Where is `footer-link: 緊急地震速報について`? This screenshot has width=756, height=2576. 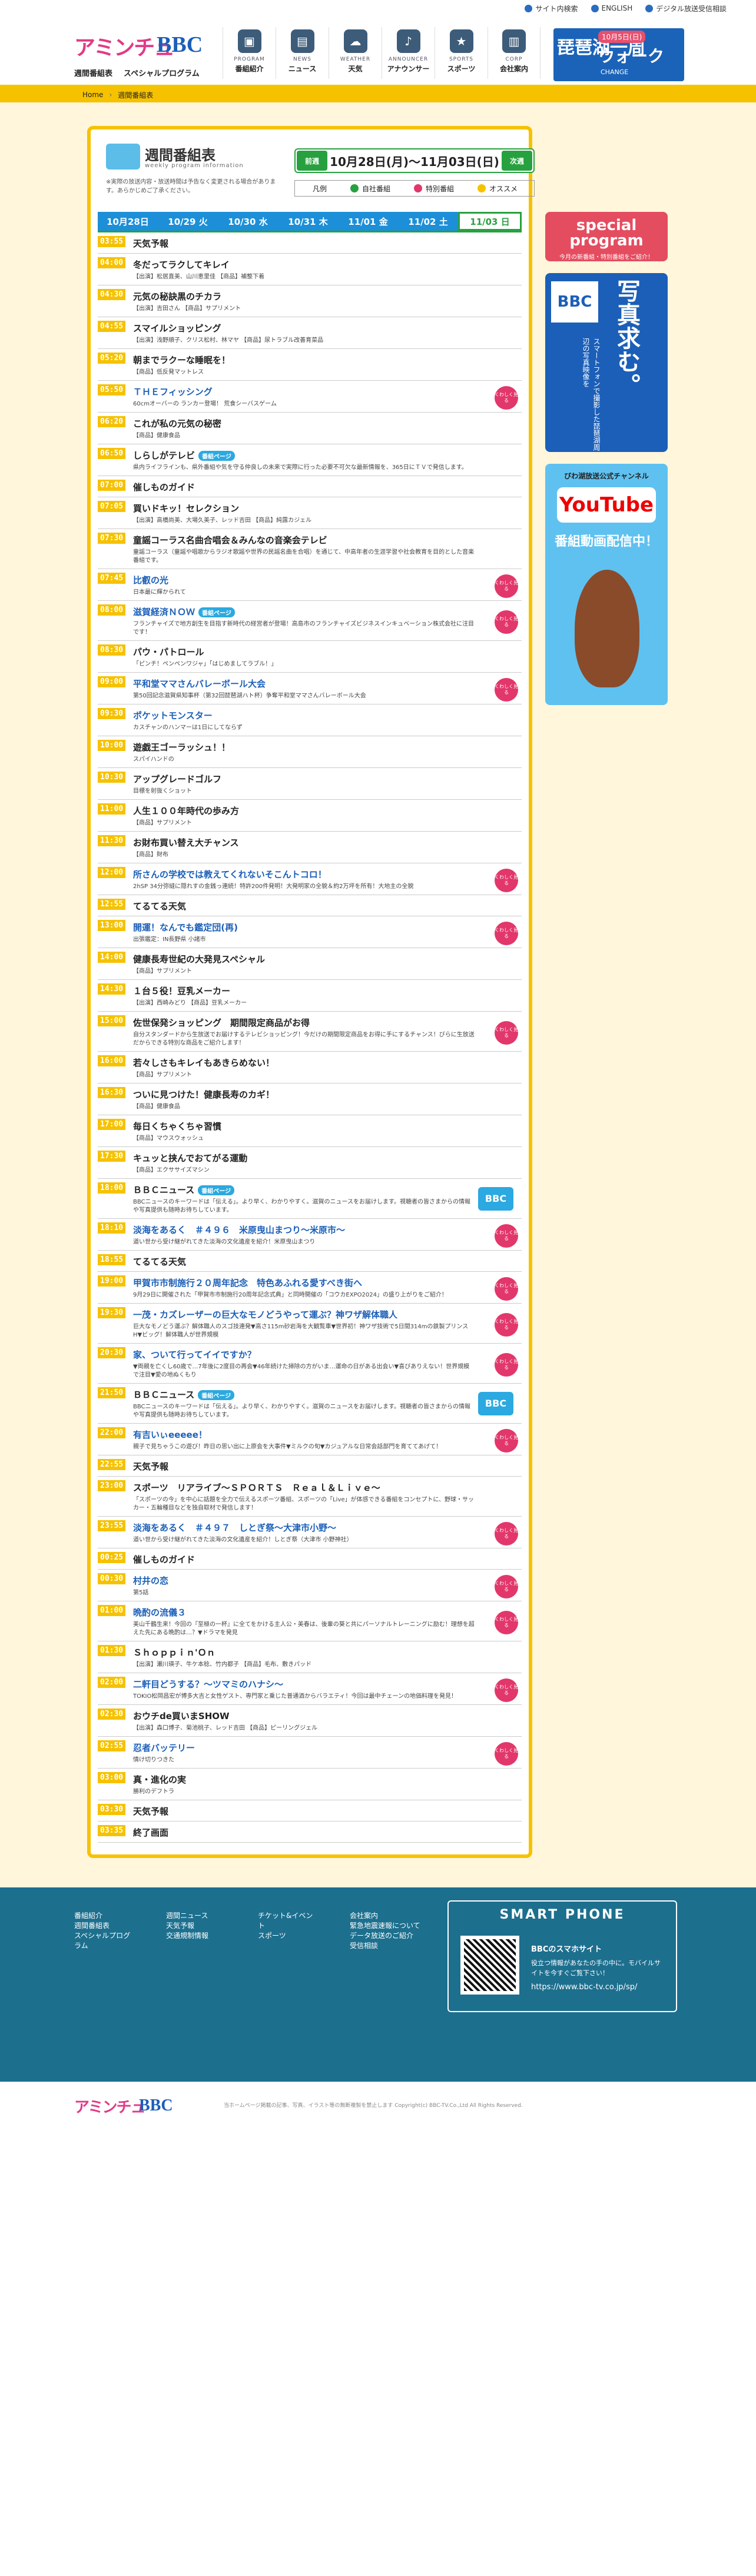
footer-link: 緊急地震速報について is located at coordinates (391, 1926).